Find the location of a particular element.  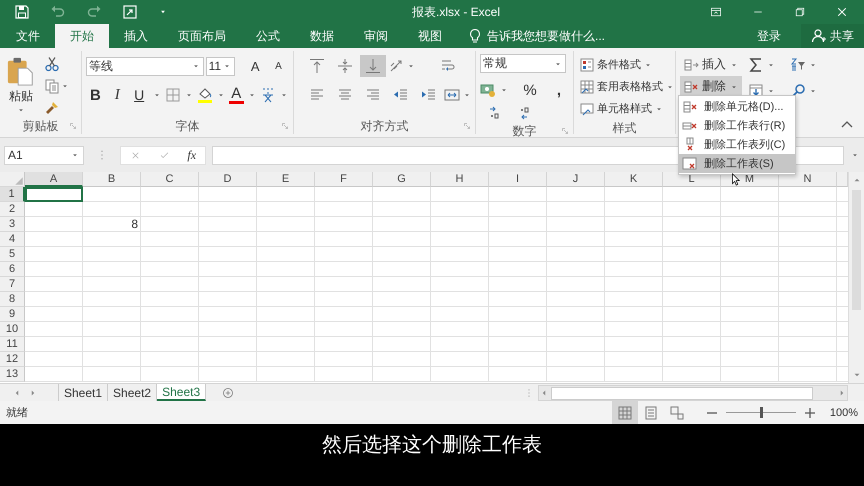

video-caption: 然后选择这个删除工作表 is located at coordinates (432, 445).